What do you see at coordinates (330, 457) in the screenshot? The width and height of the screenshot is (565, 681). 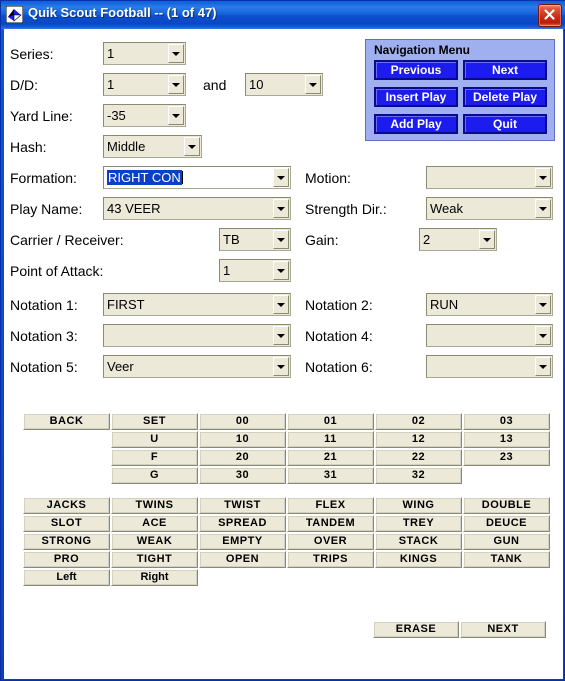 I see `backfield-btn-21: 21` at bounding box center [330, 457].